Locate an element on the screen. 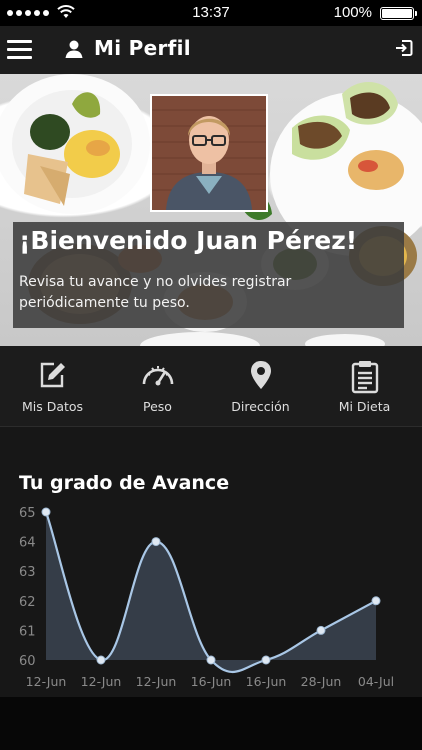  menu-item-peso: Peso is located at coordinates (157, 386).